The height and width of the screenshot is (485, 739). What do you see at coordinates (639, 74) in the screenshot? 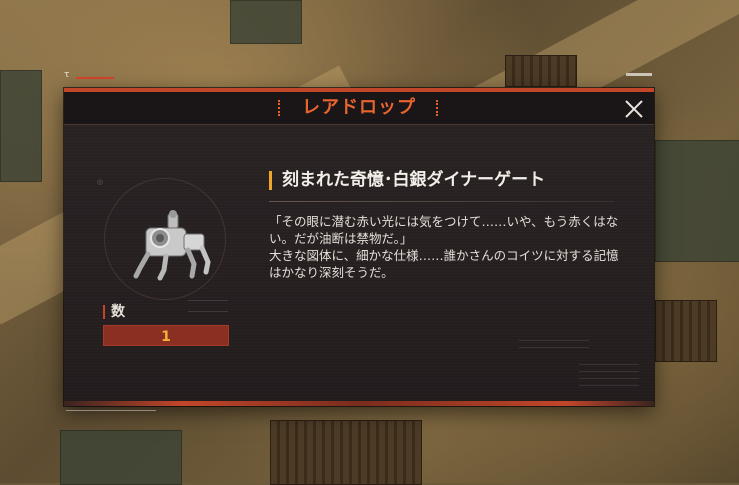
I see `hud-marker` at bounding box center [639, 74].